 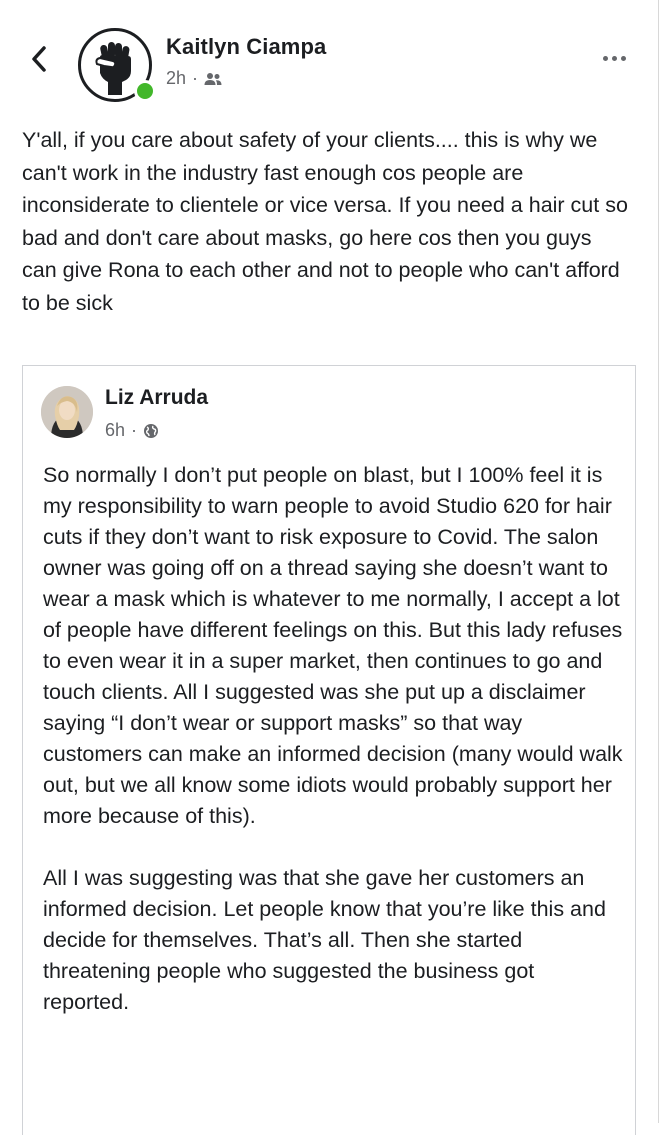 I want to click on shared-author-avatar, so click(x=67, y=412).